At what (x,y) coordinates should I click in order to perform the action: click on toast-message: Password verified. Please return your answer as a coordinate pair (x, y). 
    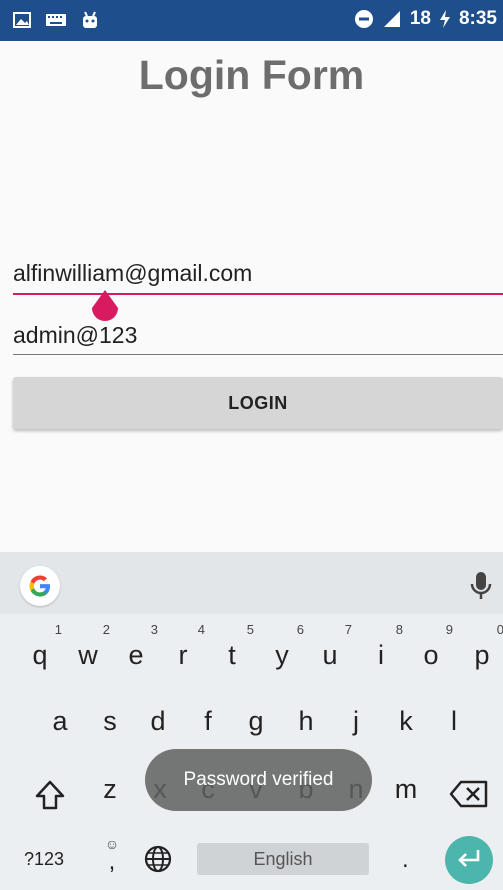
    Looking at the image, I should click on (258, 780).